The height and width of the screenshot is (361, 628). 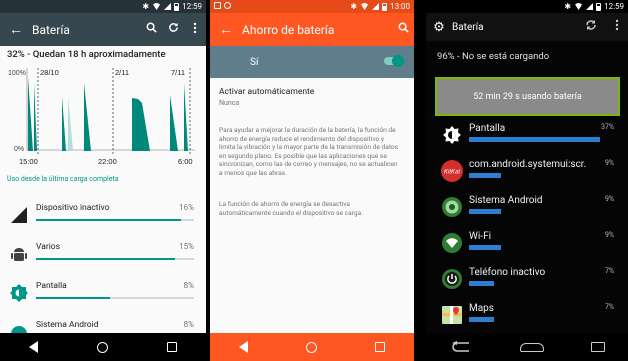 What do you see at coordinates (452, 173) in the screenshot?
I see `svg-text: KitKat` at bounding box center [452, 173].